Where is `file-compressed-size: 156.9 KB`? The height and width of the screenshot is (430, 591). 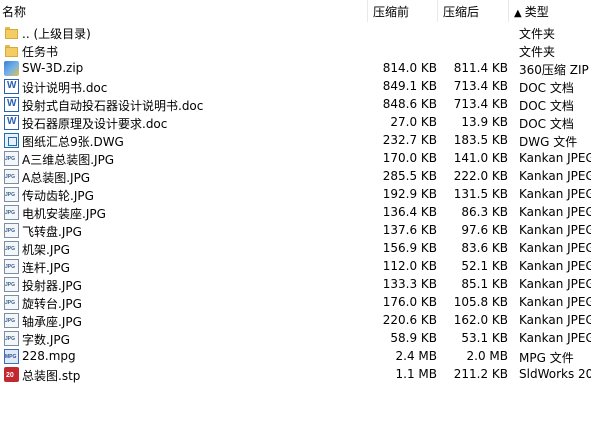 file-compressed-size: 156.9 KB is located at coordinates (409, 248).